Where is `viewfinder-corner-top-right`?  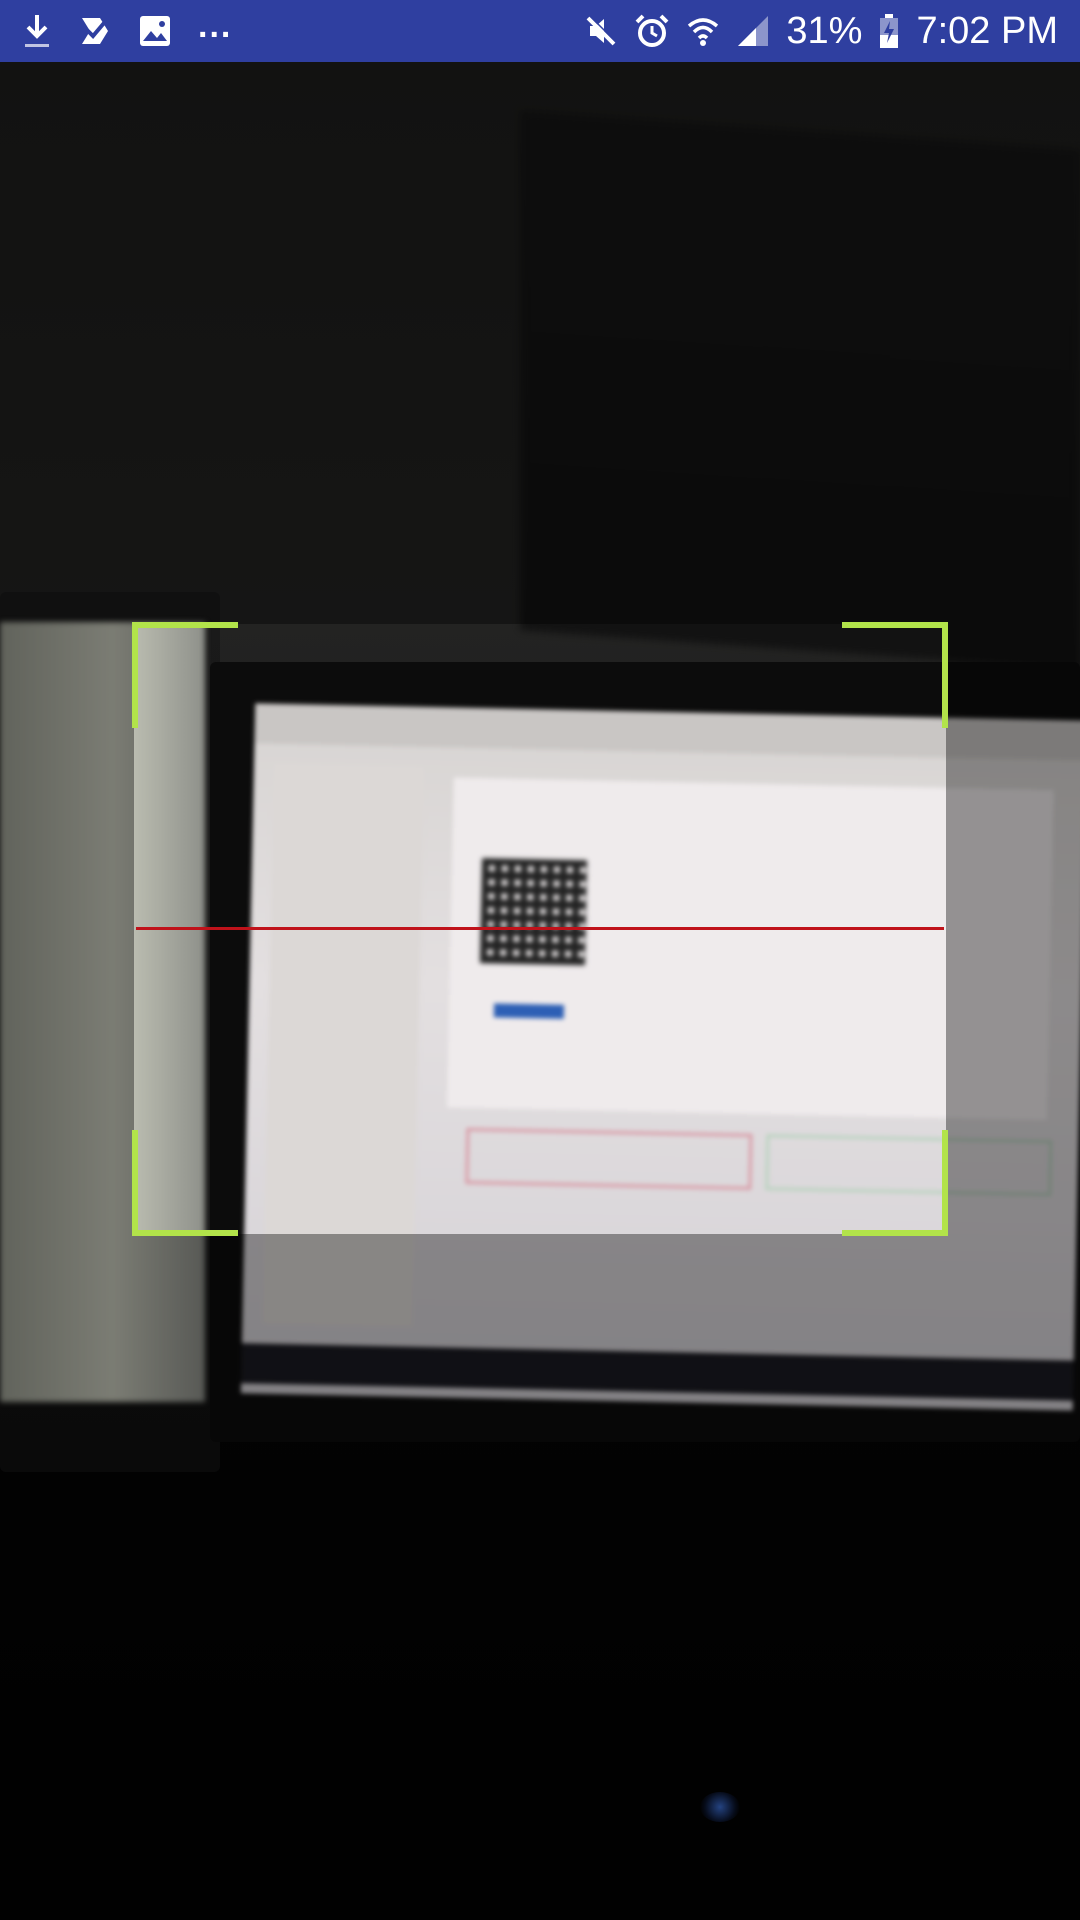
viewfinder-corner-top-right is located at coordinates (895, 675).